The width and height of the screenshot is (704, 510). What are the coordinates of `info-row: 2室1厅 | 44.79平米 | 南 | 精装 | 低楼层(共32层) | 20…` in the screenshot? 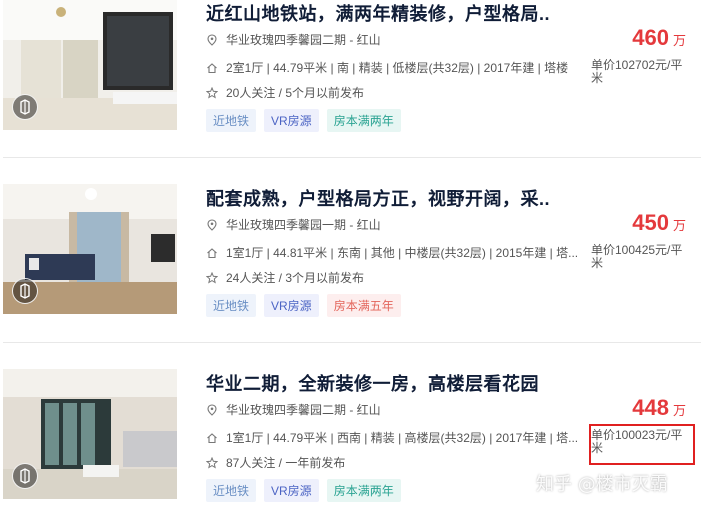 It's located at (396, 67).